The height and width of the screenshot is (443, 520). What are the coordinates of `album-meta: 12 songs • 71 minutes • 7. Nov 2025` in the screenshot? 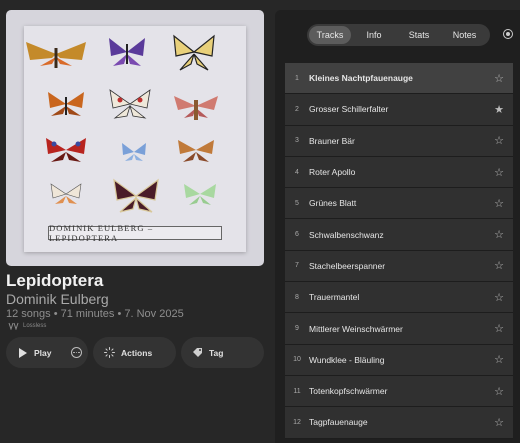 It's located at (95, 314).